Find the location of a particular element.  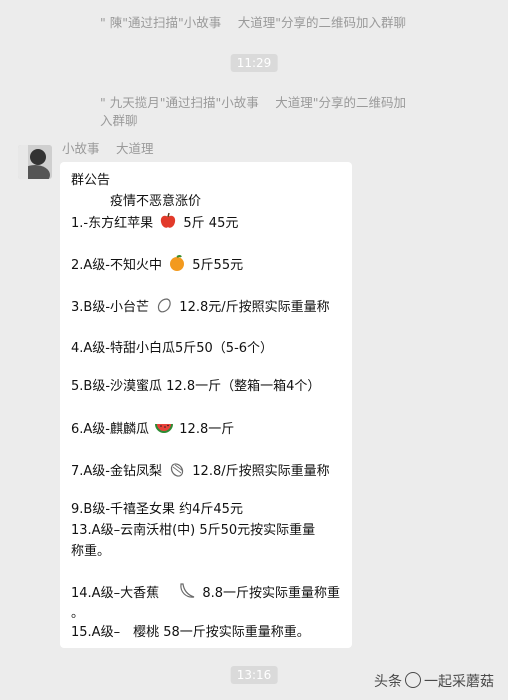

timestamp: 11:29 is located at coordinates (254, 63).